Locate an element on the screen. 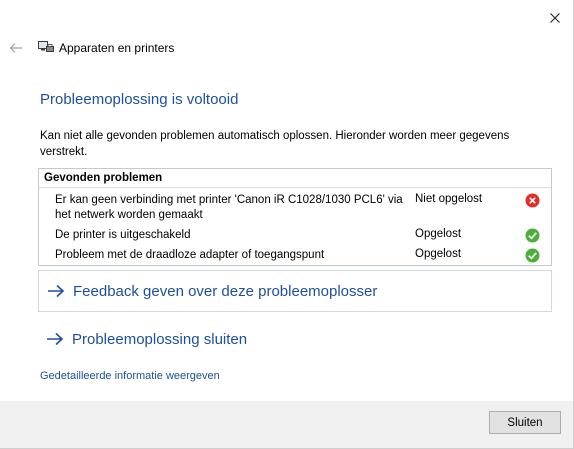 The image size is (574, 449). close-troubleshooter-link: Probleemoplossing sluiten is located at coordinates (295, 339).